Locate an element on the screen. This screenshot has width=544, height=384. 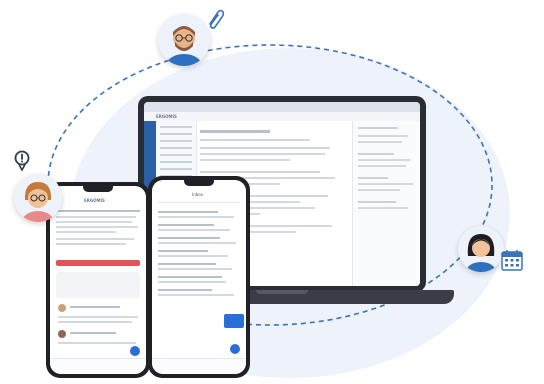
phone-left-screen: ERGOMIS is located at coordinates (98, 280).